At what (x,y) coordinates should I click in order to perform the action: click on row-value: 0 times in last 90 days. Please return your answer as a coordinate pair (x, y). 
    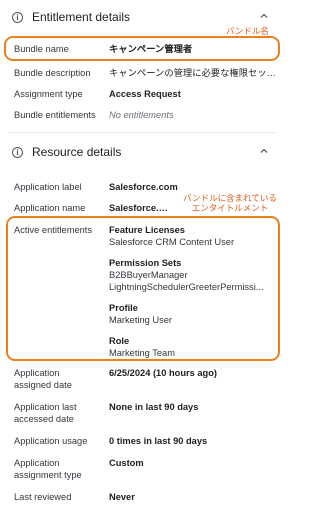
    Looking at the image, I should click on (158, 441).